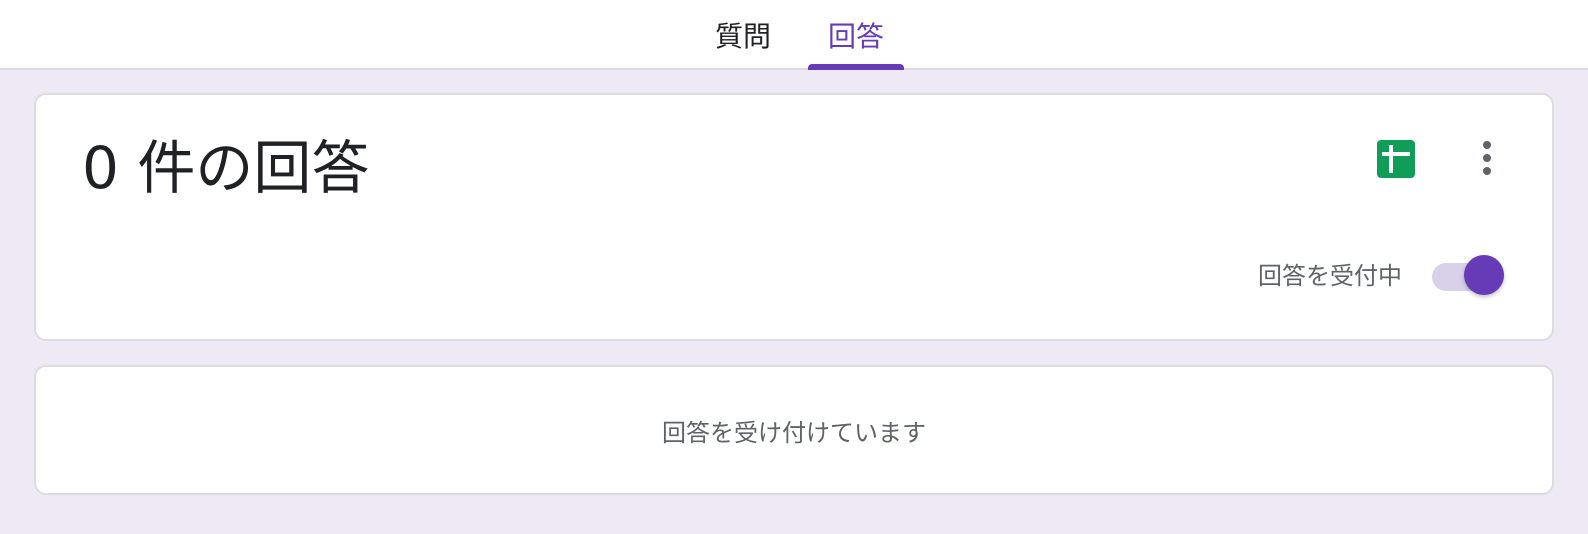 This screenshot has height=534, width=1588. I want to click on accepting-responses-toggle, so click(1468, 277).